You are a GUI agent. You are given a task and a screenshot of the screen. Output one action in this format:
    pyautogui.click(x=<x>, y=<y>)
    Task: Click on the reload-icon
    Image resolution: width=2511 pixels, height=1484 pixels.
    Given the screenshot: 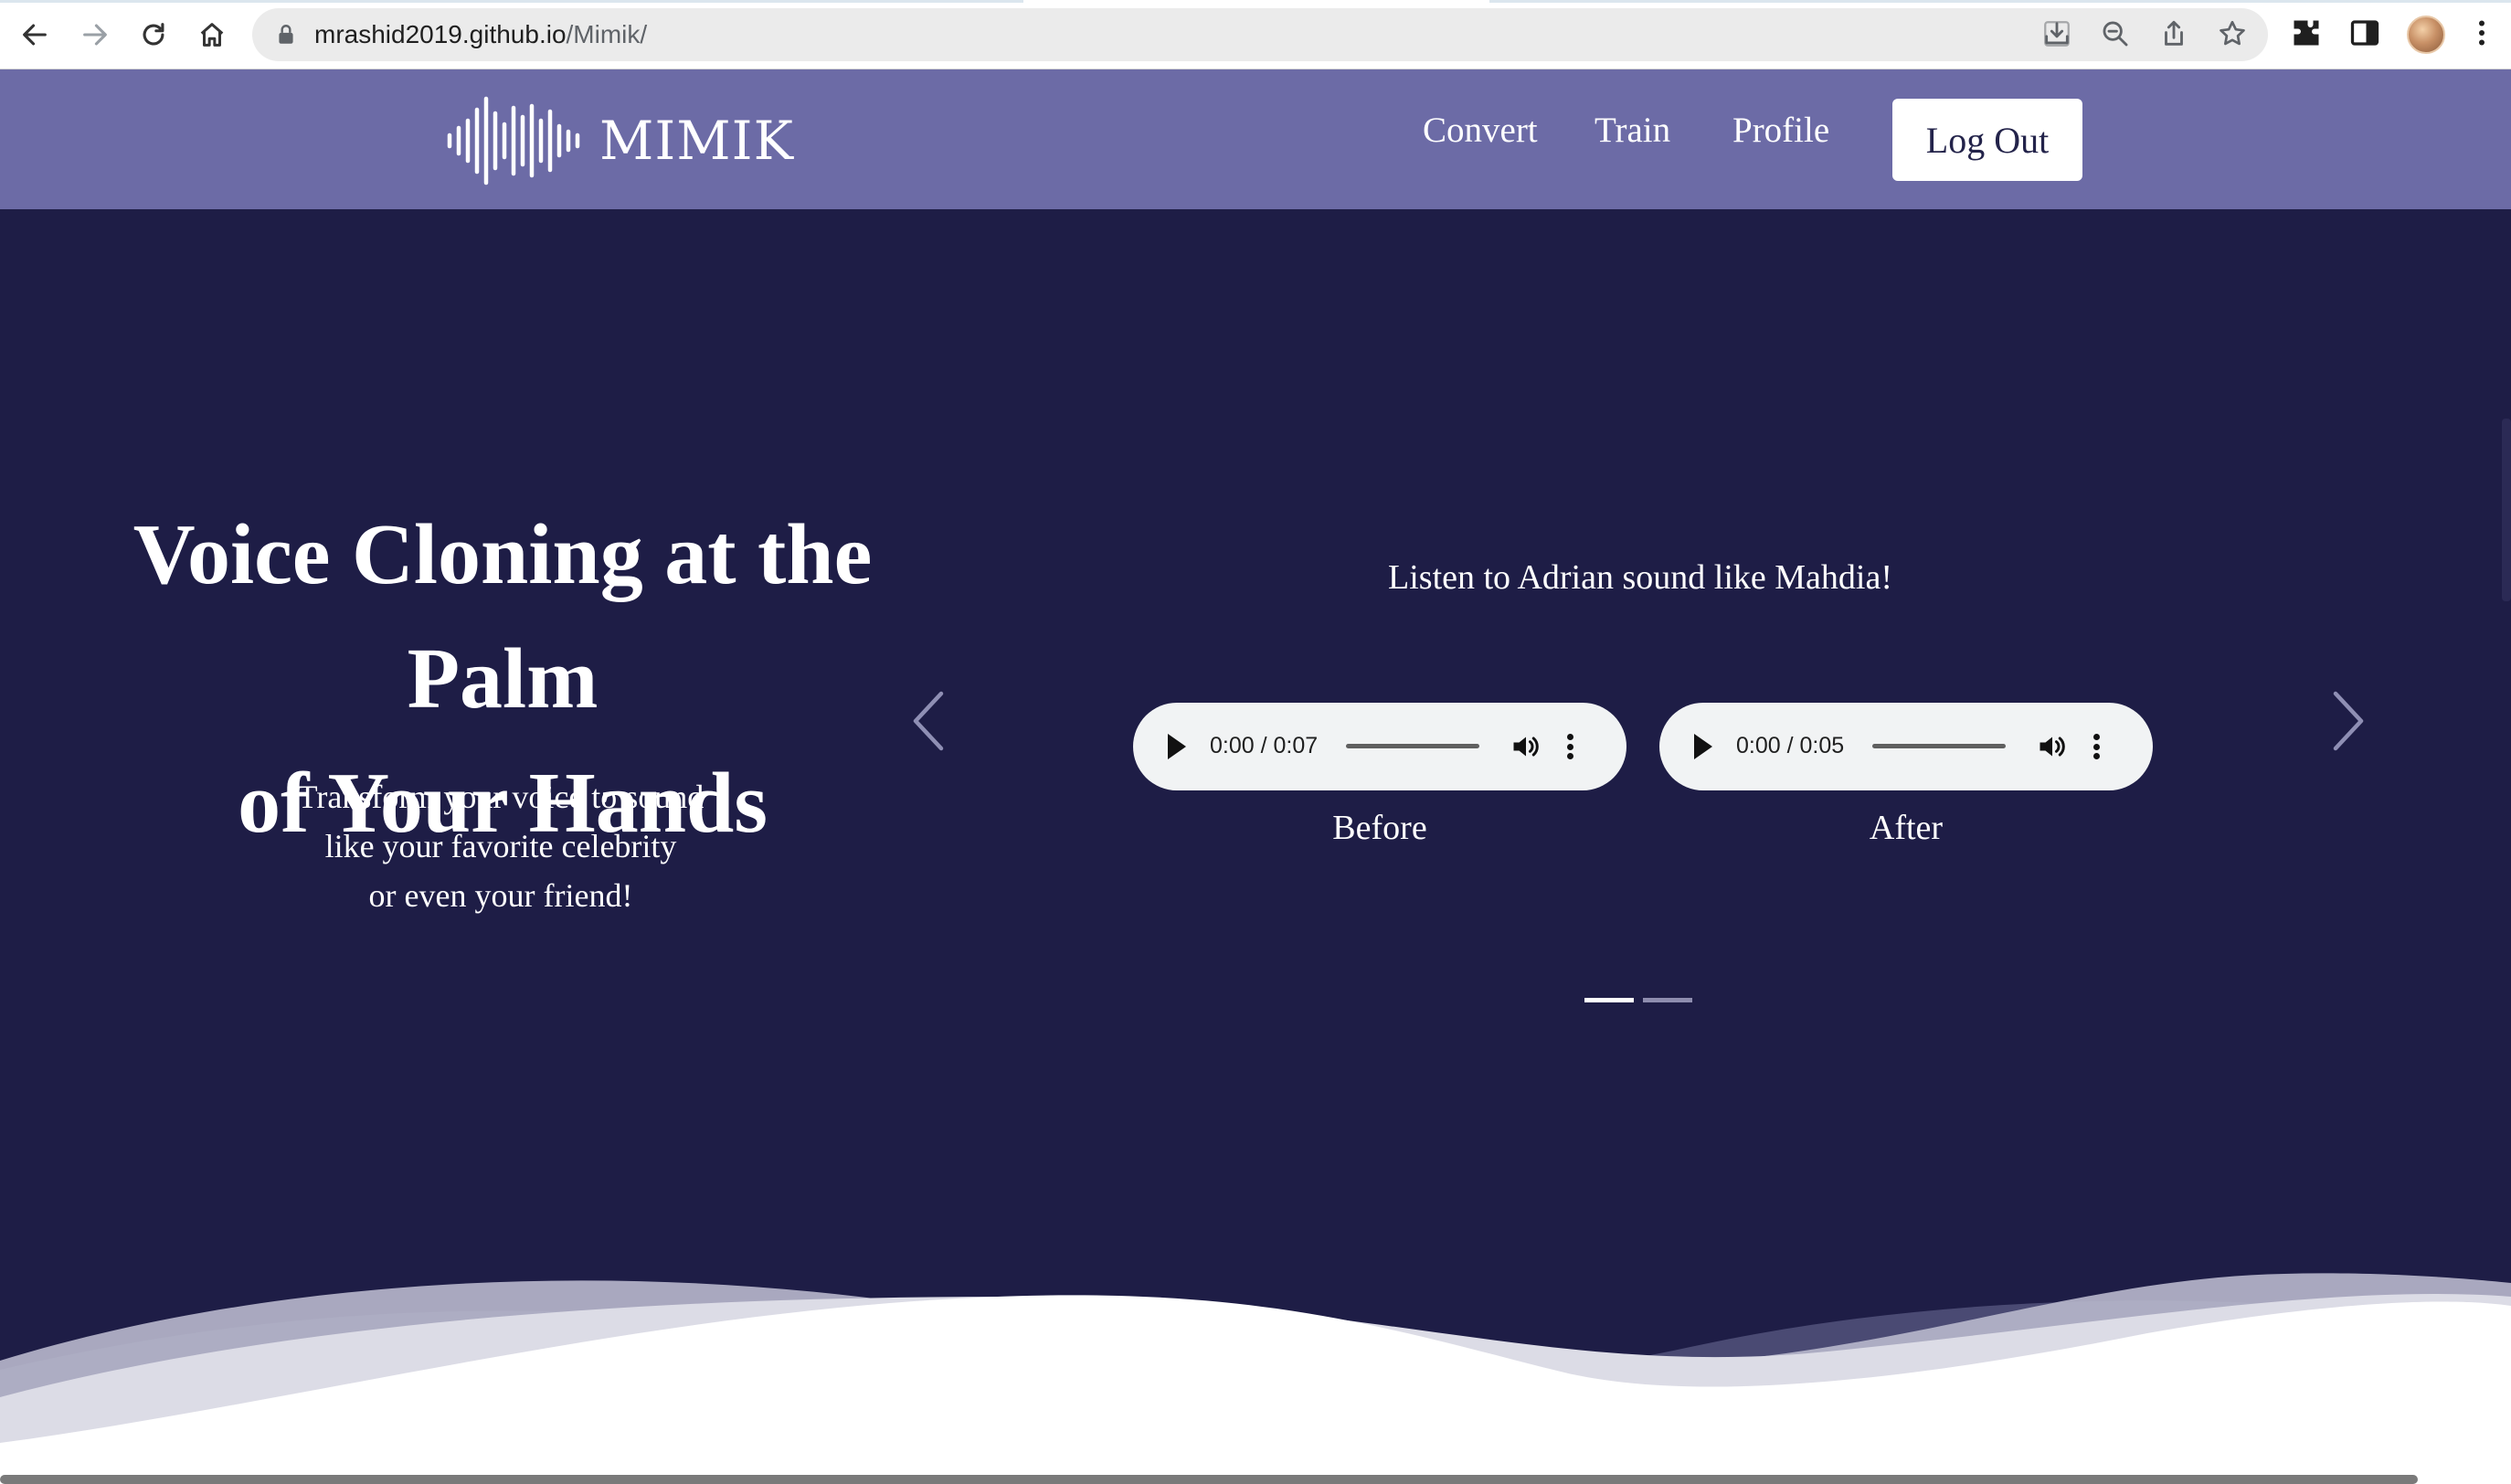 What is the action you would take?
    pyautogui.click(x=153, y=34)
    